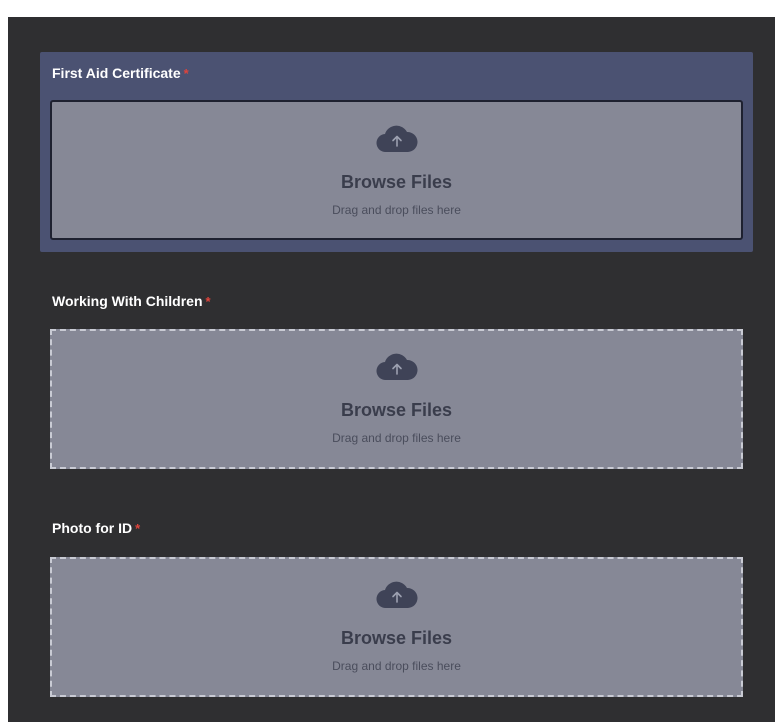 This screenshot has width=775, height=722. Describe the element at coordinates (116, 73) in the screenshot. I see `field-label-text: First Aid Certificate` at that location.